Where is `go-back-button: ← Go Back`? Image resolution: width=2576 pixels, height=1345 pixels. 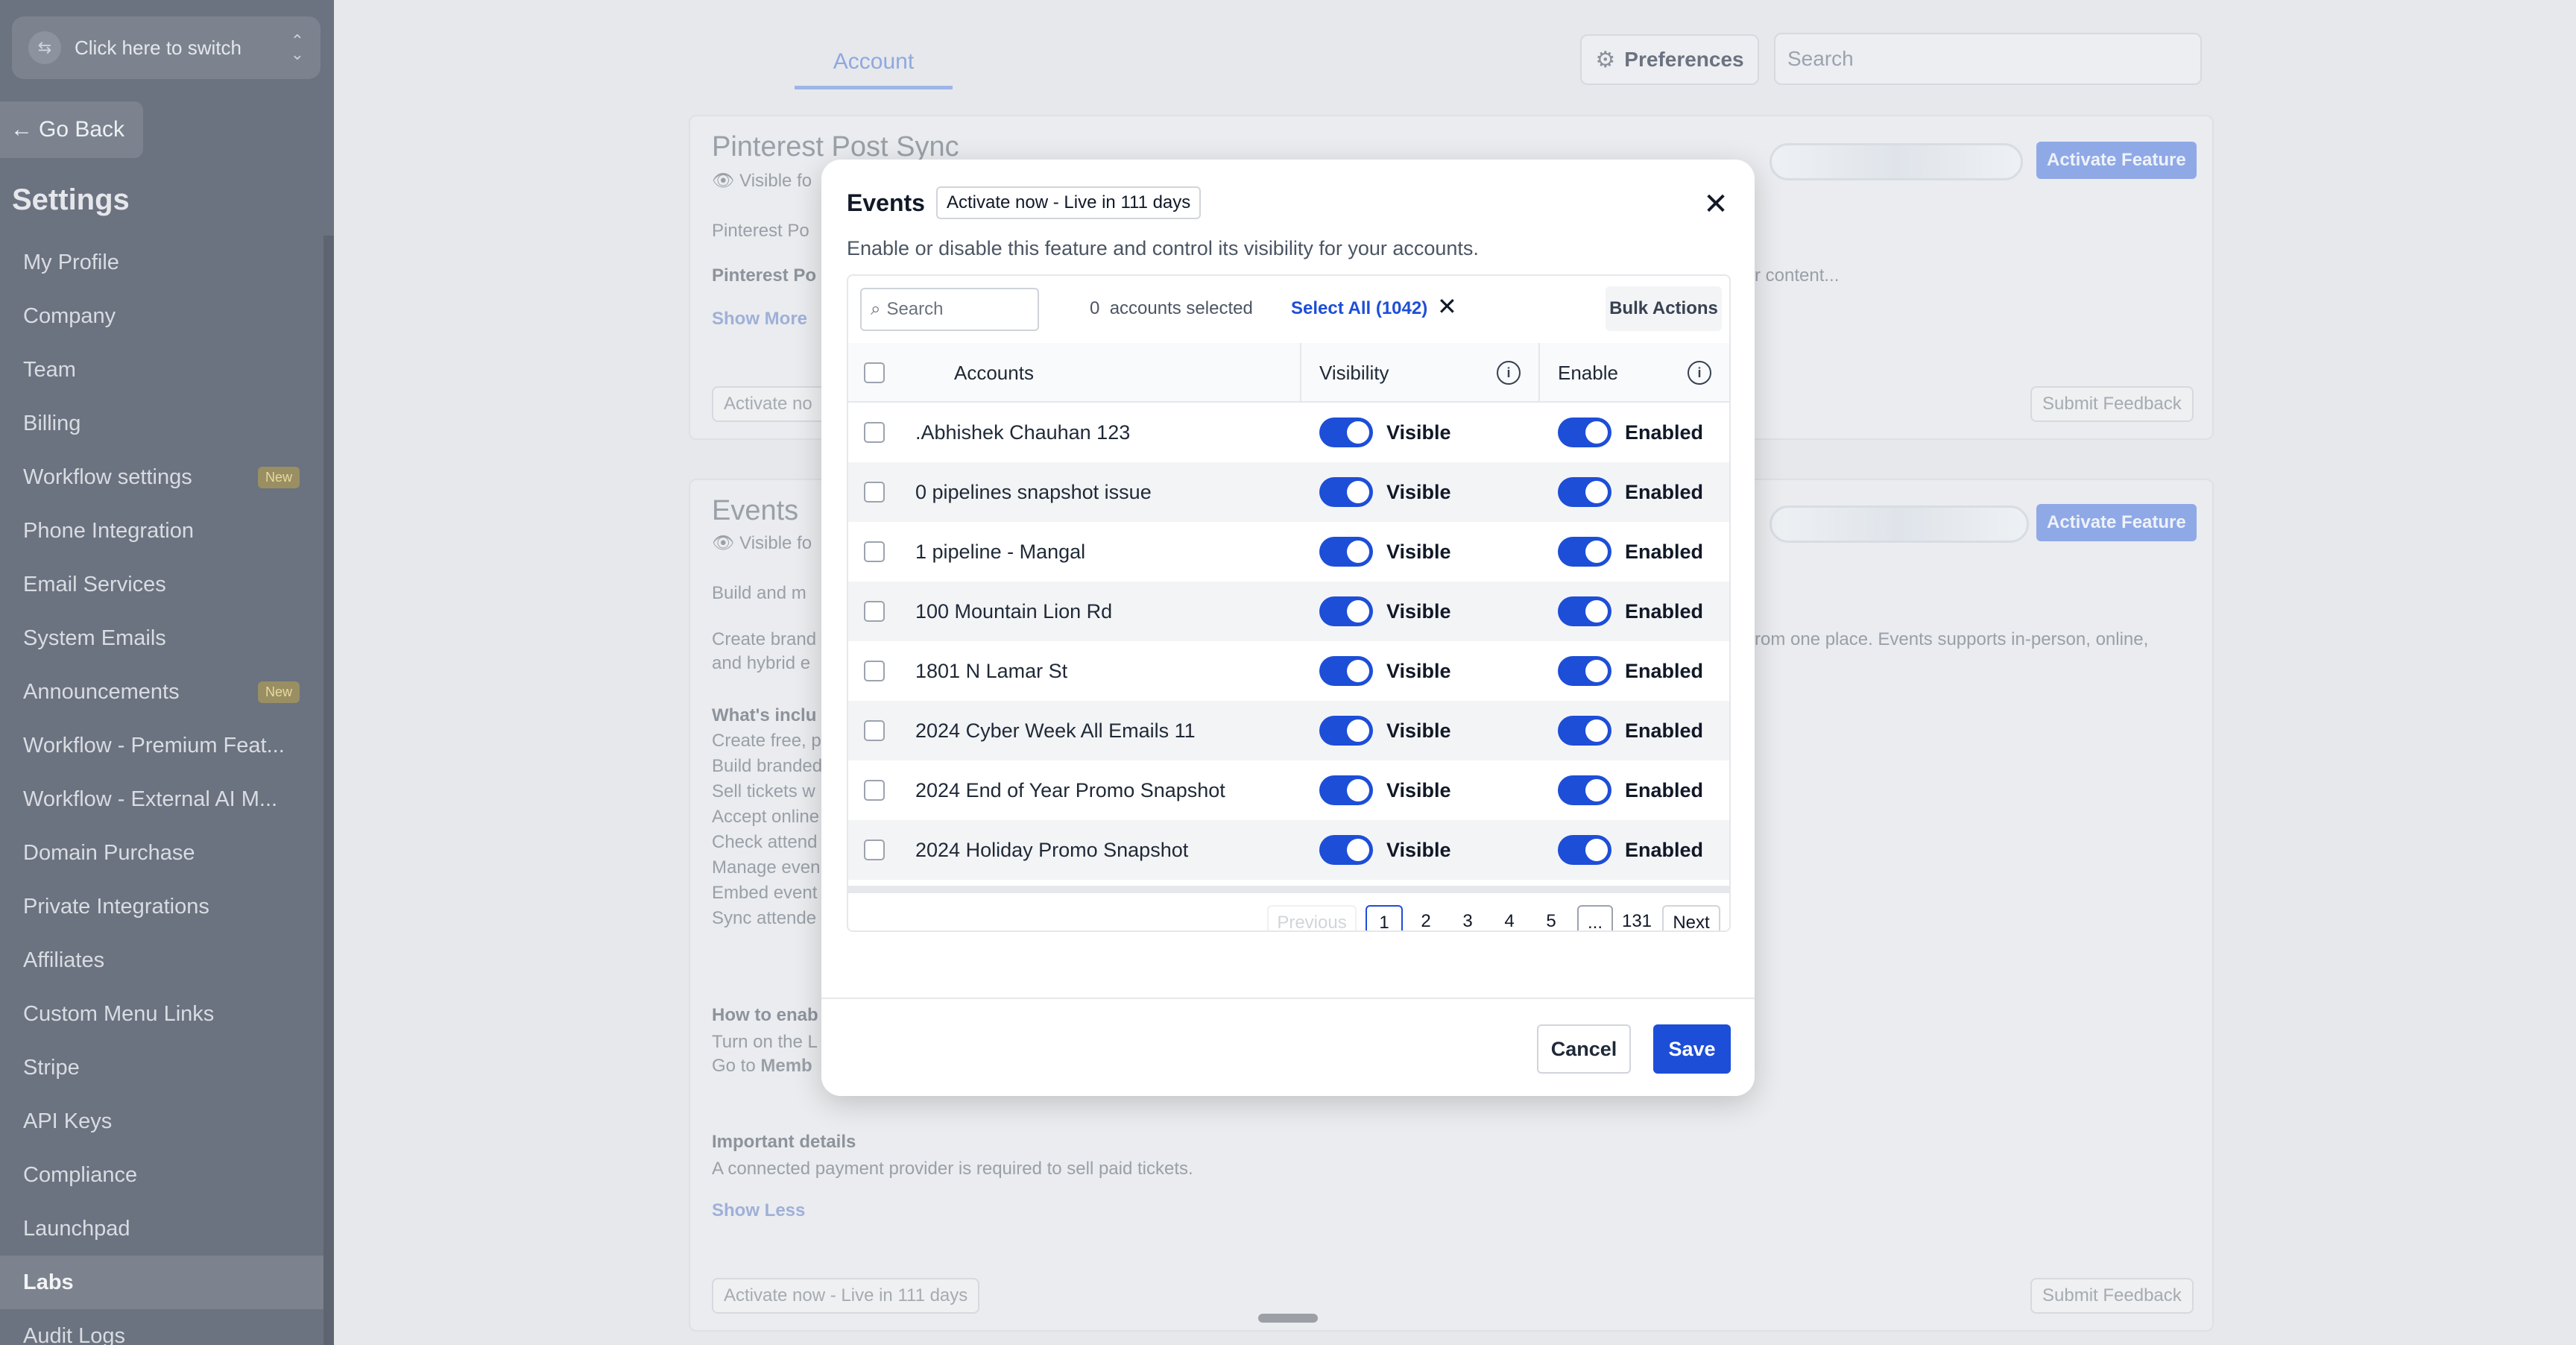 go-back-button: ← Go Back is located at coordinates (71, 129).